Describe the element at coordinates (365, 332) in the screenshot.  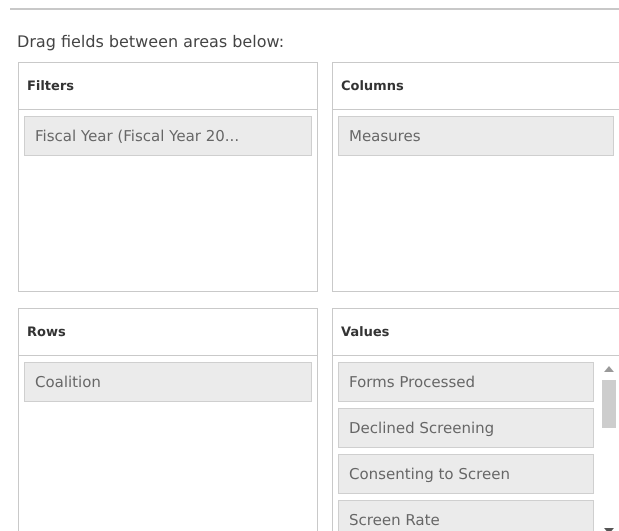
I see `area-title: Values` at that location.